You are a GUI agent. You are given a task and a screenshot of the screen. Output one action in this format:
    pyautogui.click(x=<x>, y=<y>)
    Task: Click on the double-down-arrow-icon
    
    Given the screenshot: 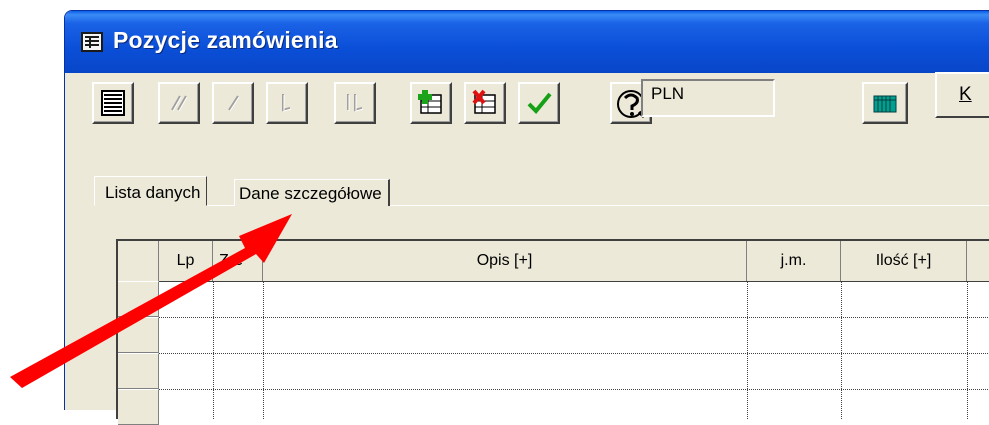 What is the action you would take?
    pyautogui.click(x=355, y=103)
    